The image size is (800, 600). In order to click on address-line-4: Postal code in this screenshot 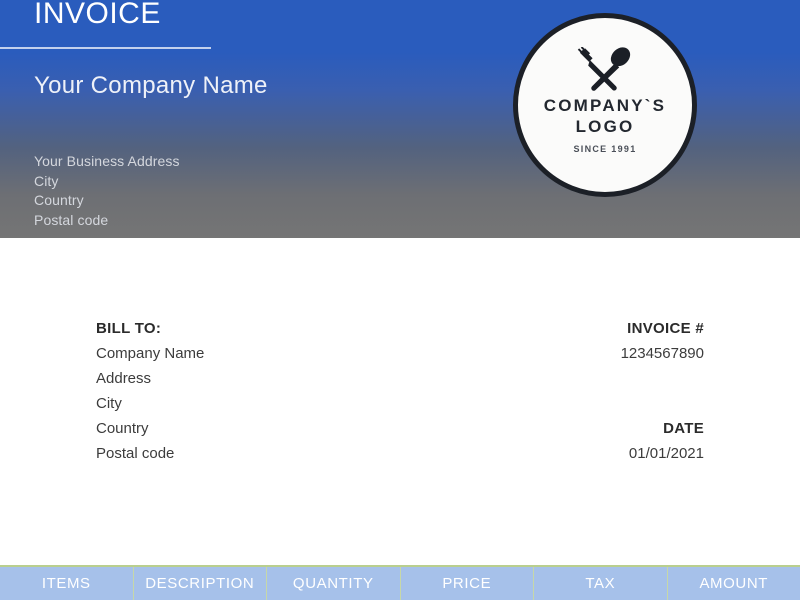, I will do `click(71, 219)`.